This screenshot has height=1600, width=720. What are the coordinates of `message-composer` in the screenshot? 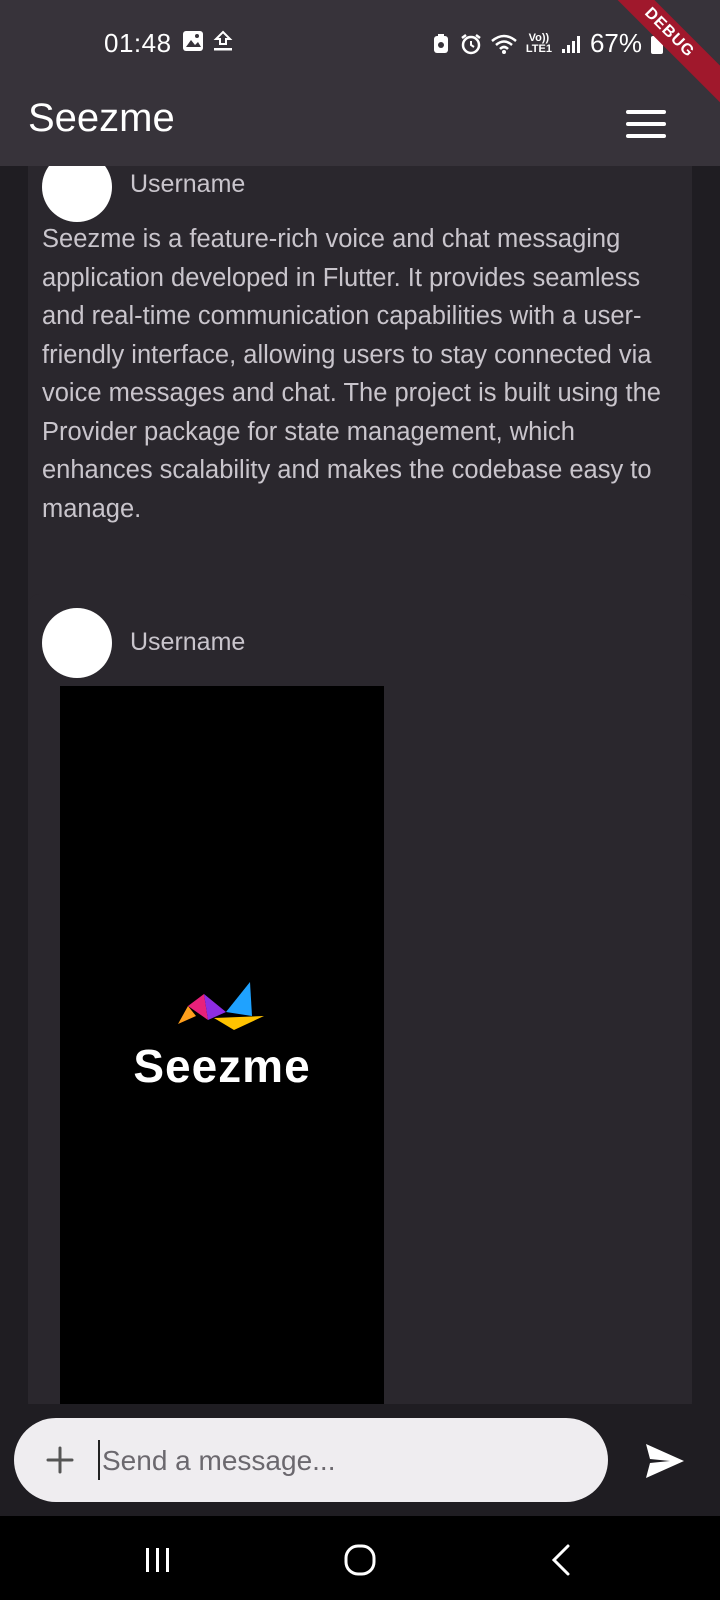 It's located at (311, 1460).